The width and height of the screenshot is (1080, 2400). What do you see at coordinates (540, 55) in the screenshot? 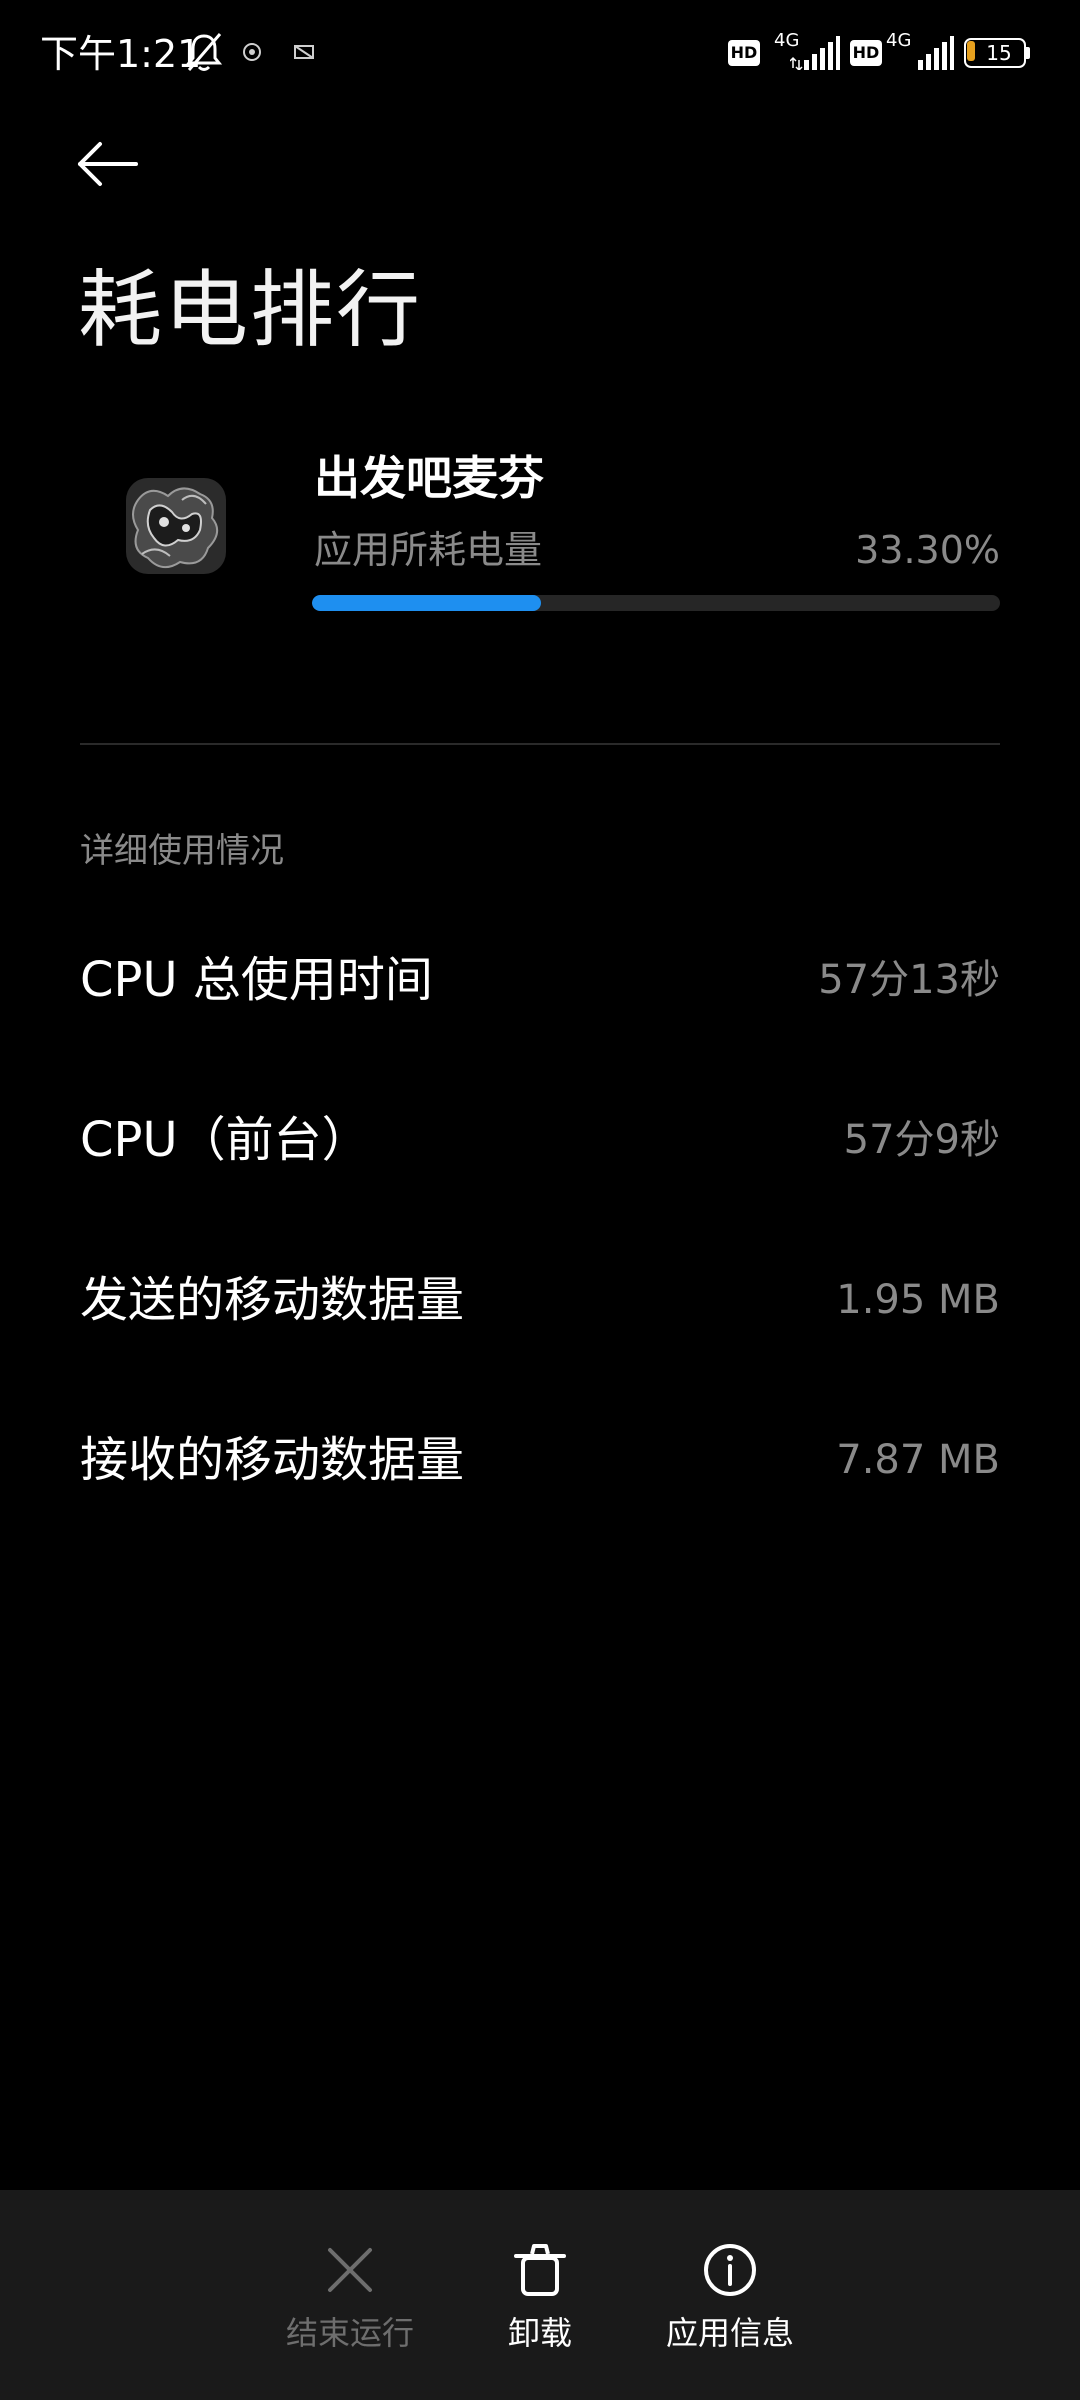
I see `status-bar: 下午1:21 HD 4G HD 4G 15` at bounding box center [540, 55].